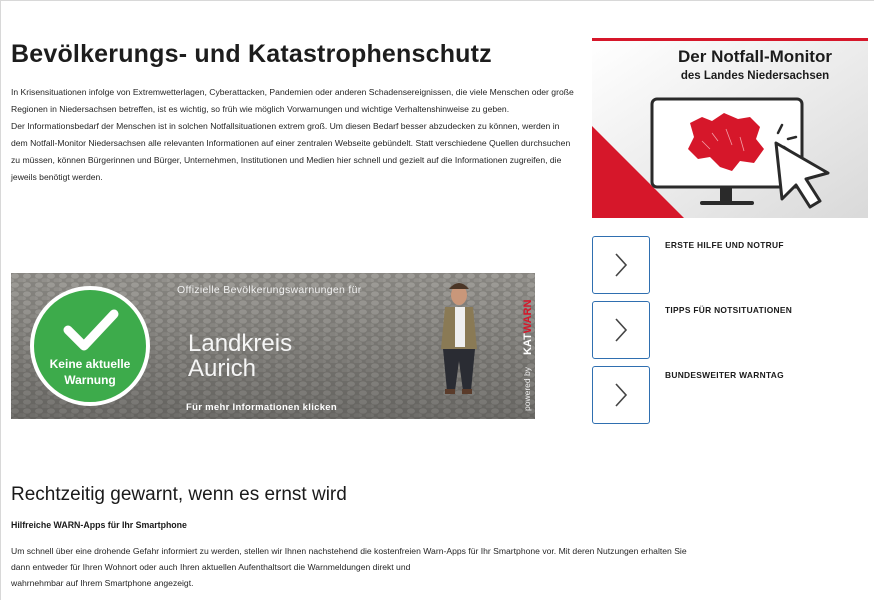  Describe the element at coordinates (90, 372) in the screenshot. I see `warning-status-text: Keine aktuelle Warnung` at that location.